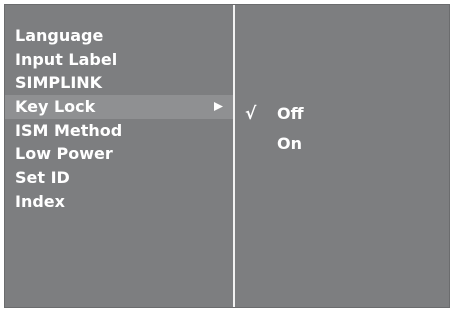  I want to click on menu-item-label: Set ID, so click(42, 178).